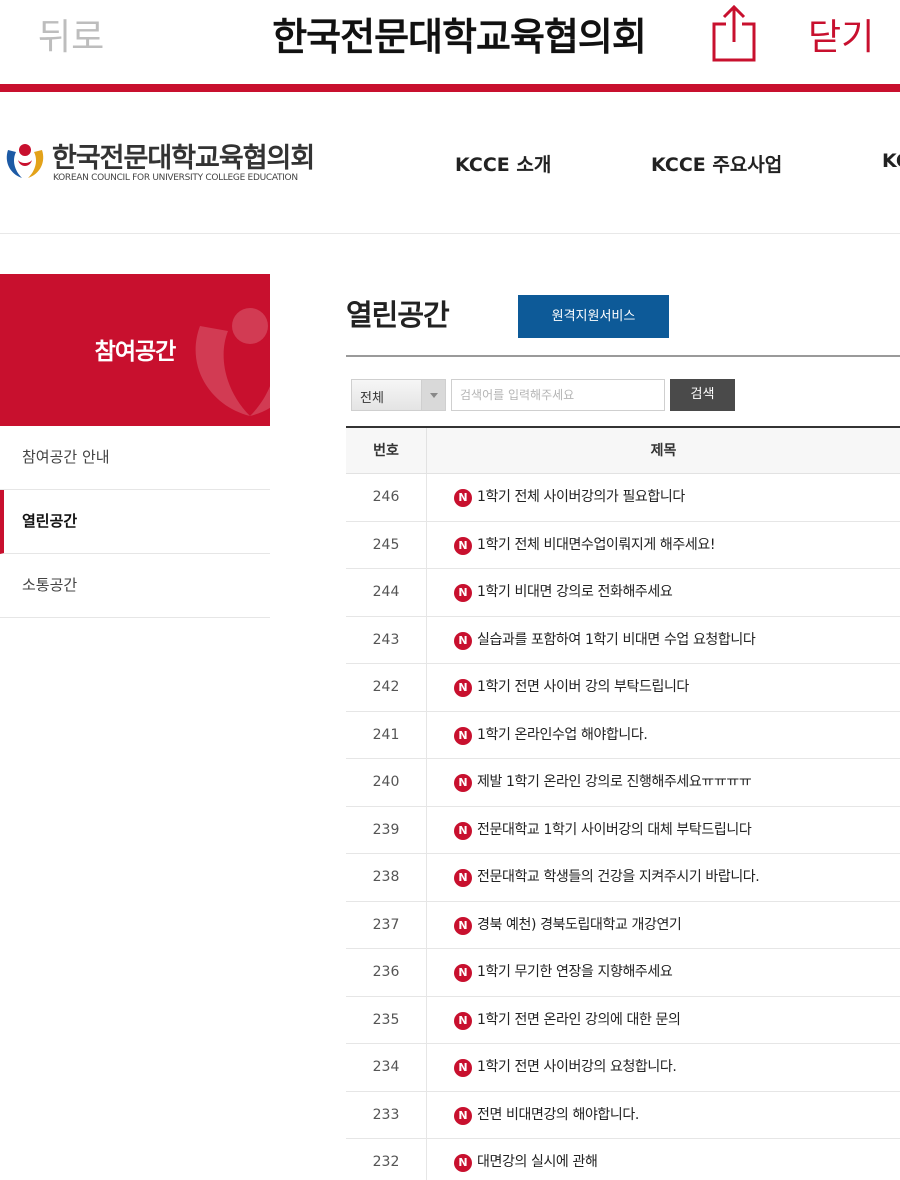 Image resolution: width=900 pixels, height=1180 pixels. I want to click on table-row: 241 N 1학기 온라인수업 해야합니다., so click(623, 735).